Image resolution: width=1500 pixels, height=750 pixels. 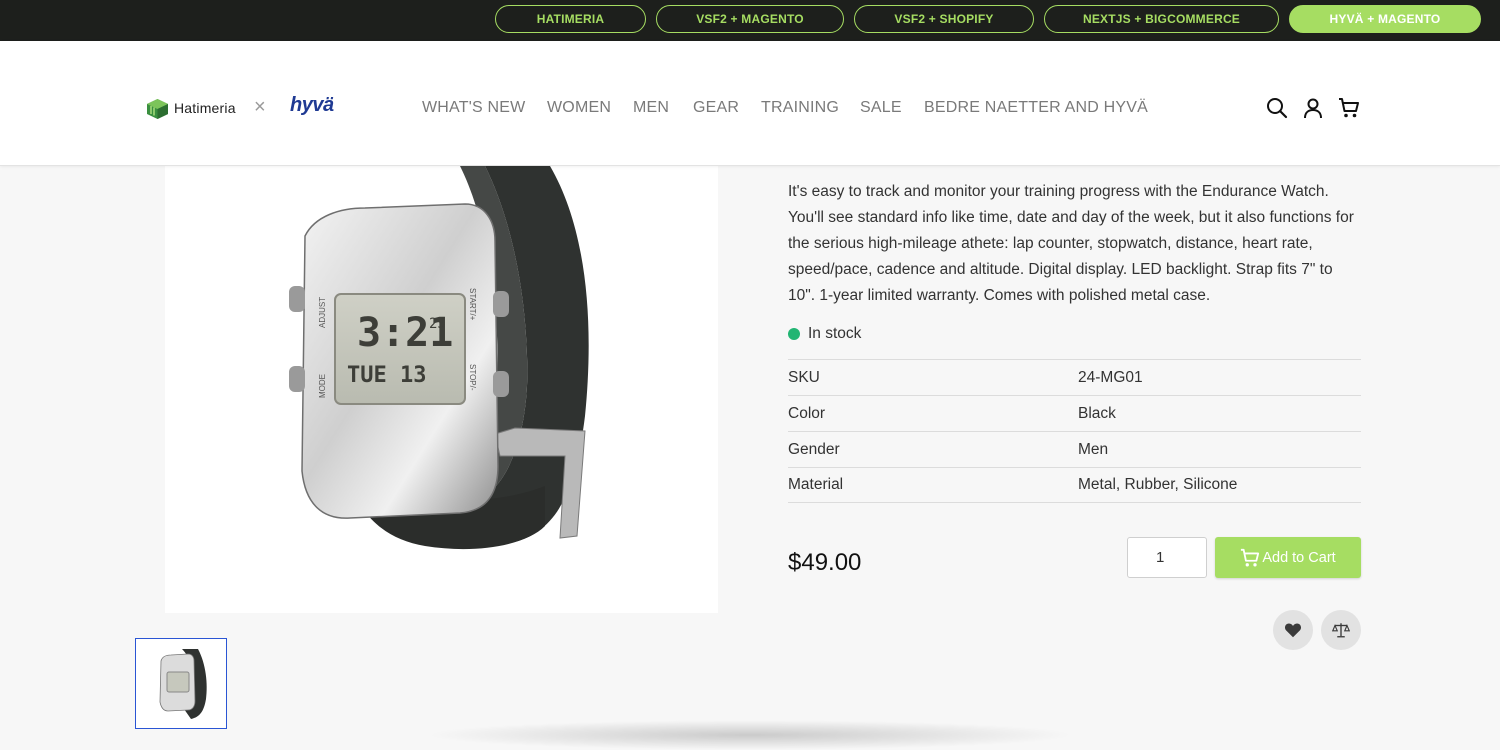 What do you see at coordinates (473, 108) in the screenshot?
I see `nav-whats-new: WHAT'S NEW` at bounding box center [473, 108].